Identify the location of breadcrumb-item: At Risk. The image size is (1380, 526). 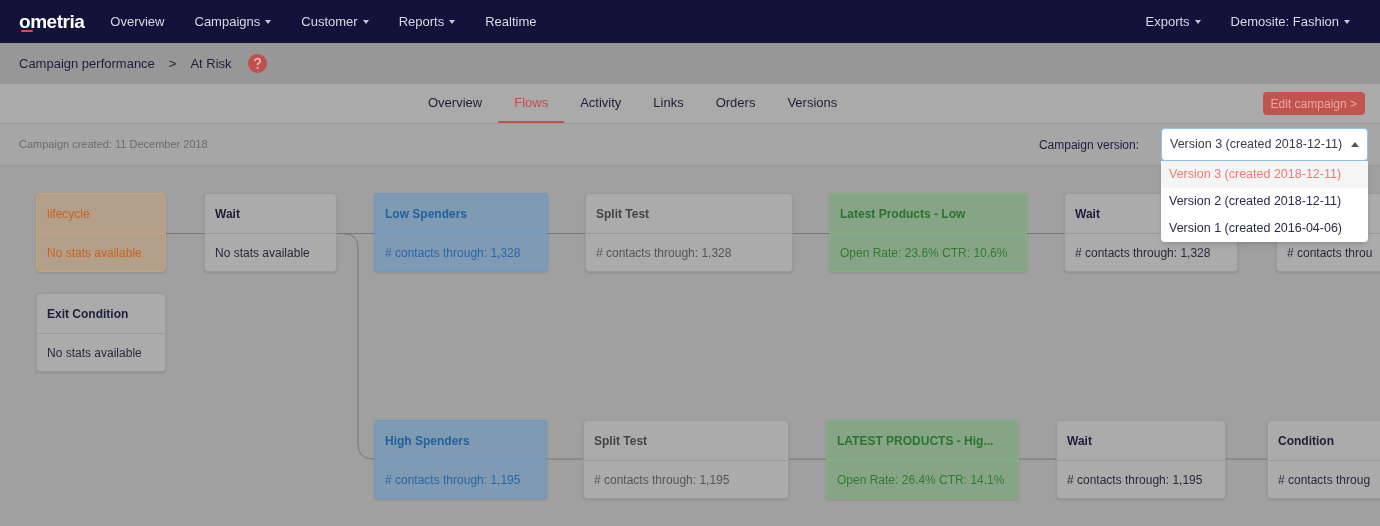
(211, 63).